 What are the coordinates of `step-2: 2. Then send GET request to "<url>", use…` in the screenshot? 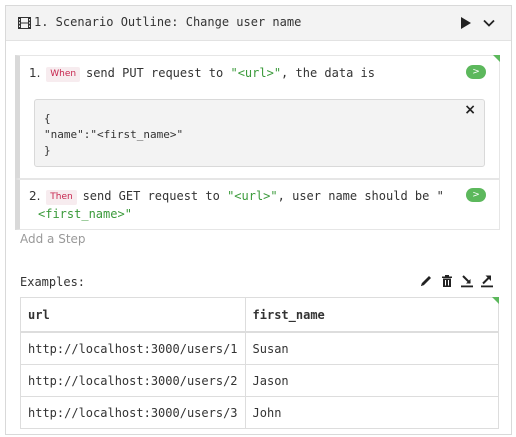 It's located at (257, 204).